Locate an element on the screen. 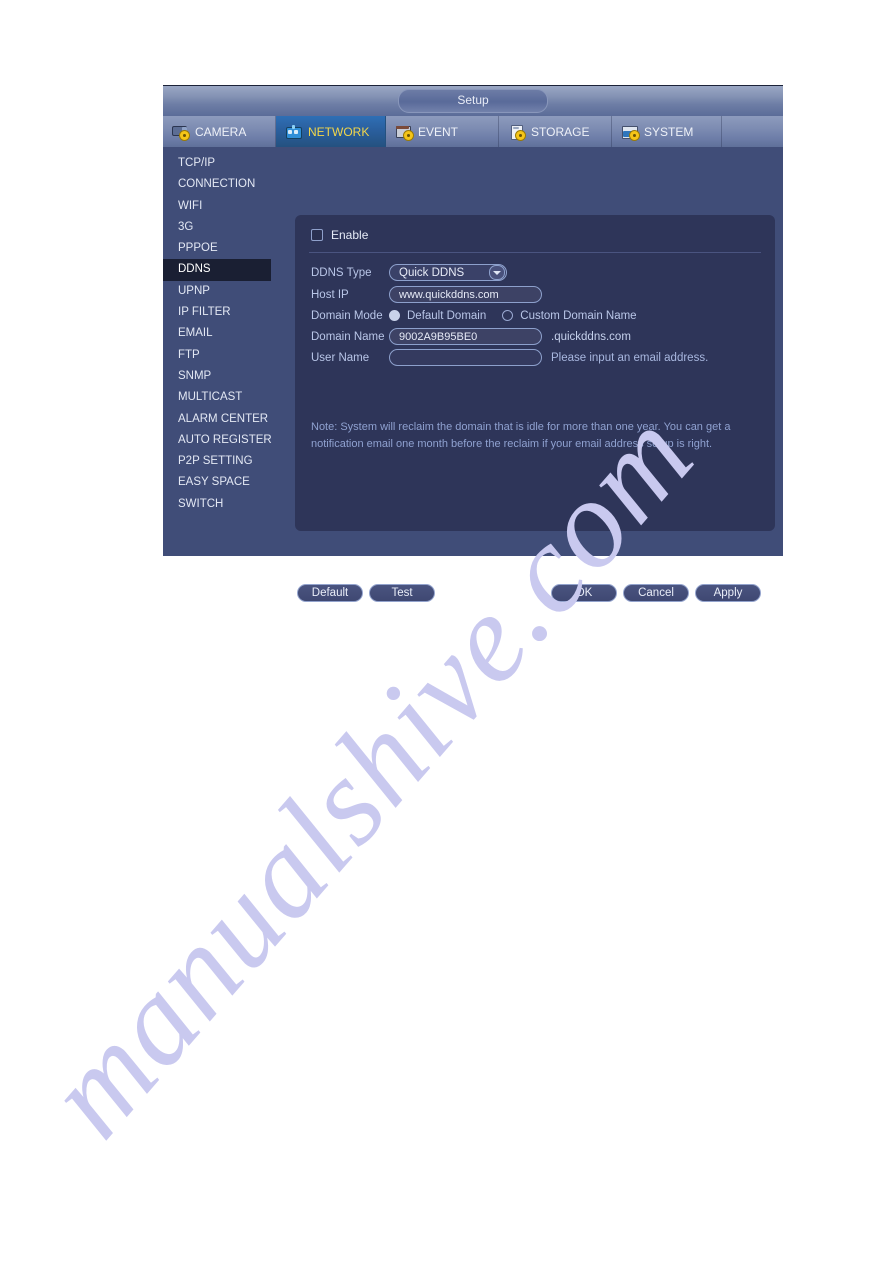 The height and width of the screenshot is (1263, 893). page-title: Setup is located at coordinates (473, 101).